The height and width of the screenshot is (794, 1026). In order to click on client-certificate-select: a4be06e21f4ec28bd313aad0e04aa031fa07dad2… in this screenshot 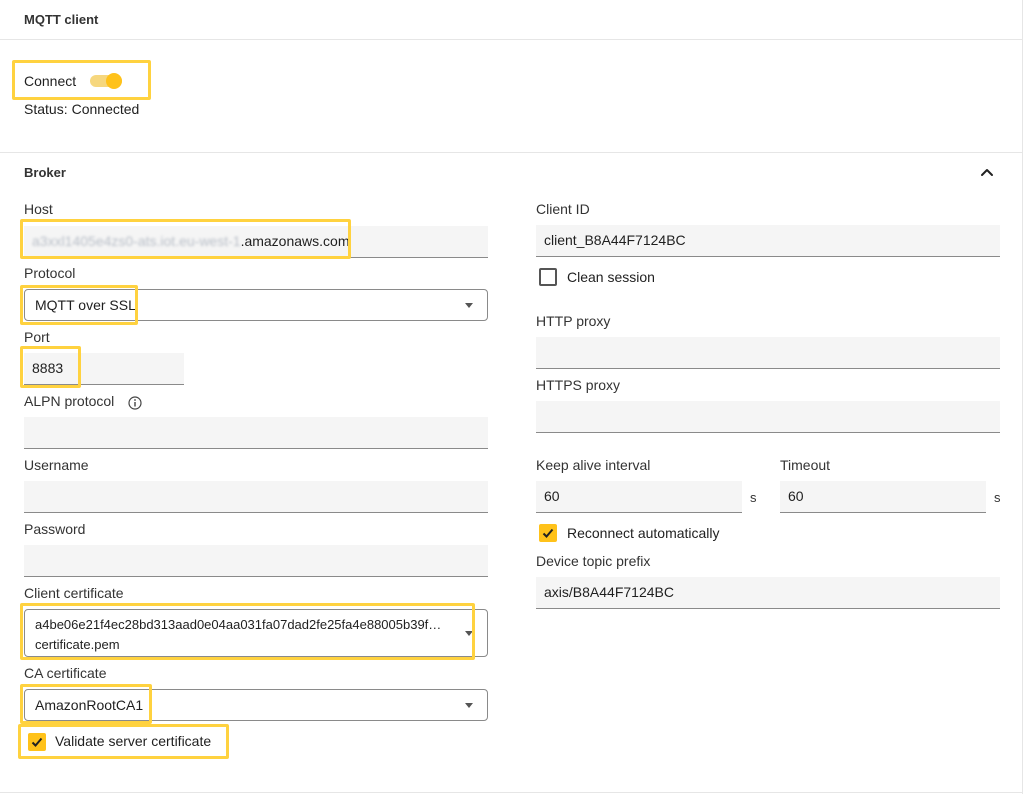, I will do `click(256, 633)`.